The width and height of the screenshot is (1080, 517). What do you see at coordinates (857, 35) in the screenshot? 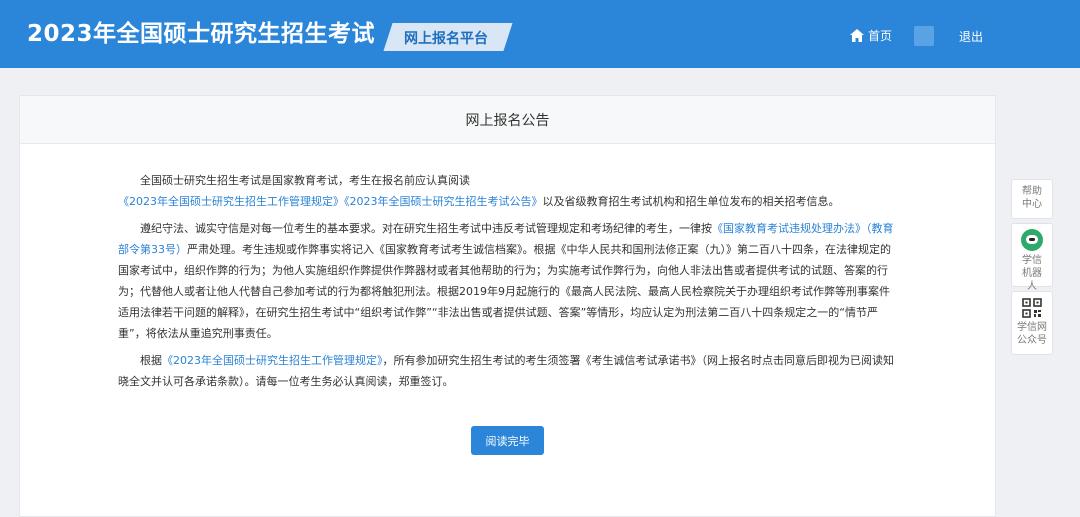
I see `home-icon` at bounding box center [857, 35].